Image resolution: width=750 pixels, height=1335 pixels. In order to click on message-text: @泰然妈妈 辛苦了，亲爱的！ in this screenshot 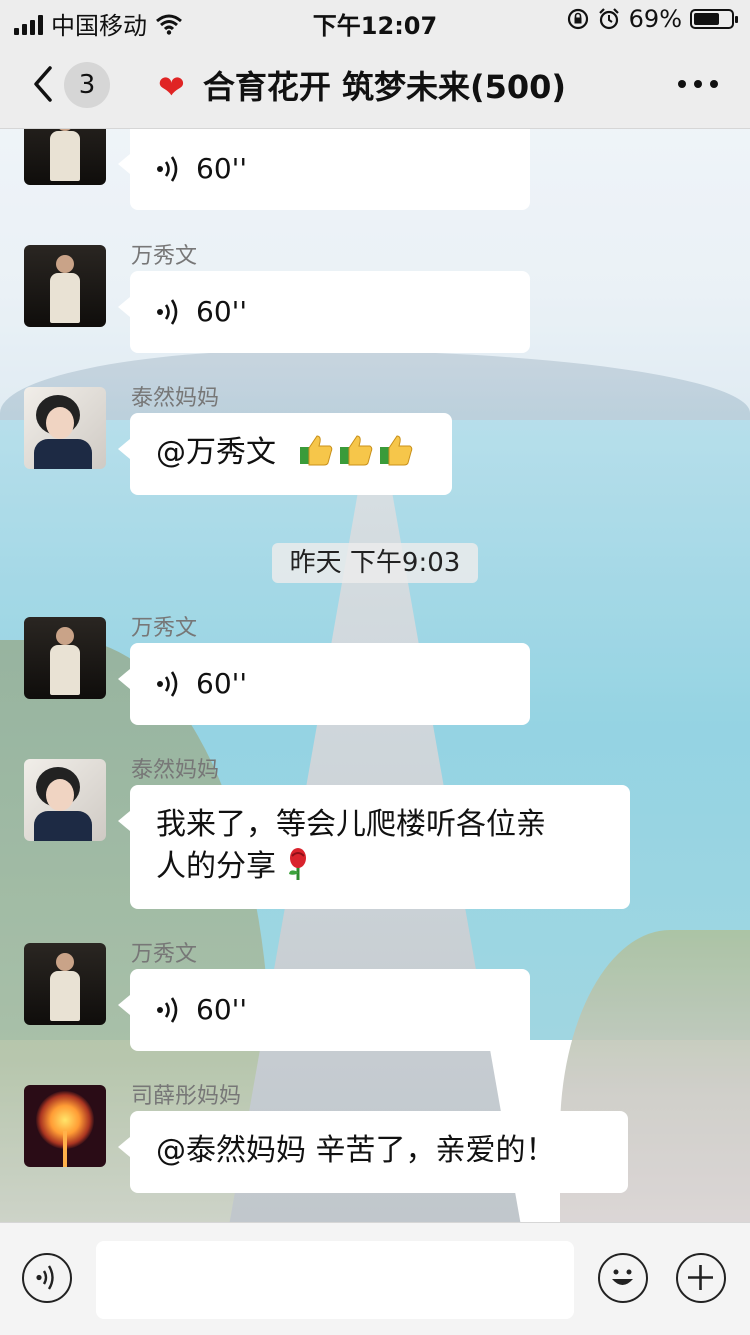, I will do `click(356, 1150)`.